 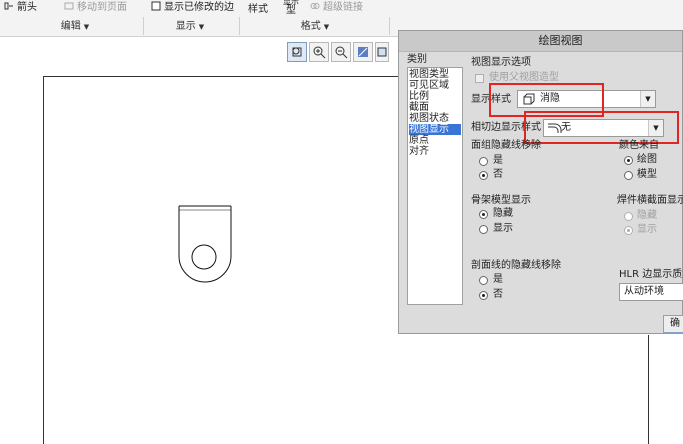 I want to click on arrow-icon, so click(x=9, y=6).